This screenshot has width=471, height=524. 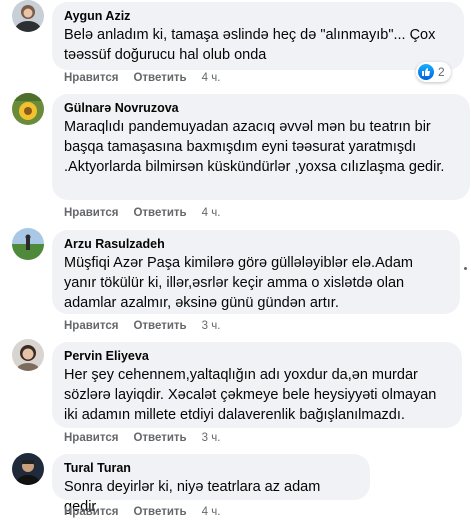 What do you see at coordinates (257, 356) in the screenshot?
I see `comment-author: Pervin Eliyeva` at bounding box center [257, 356].